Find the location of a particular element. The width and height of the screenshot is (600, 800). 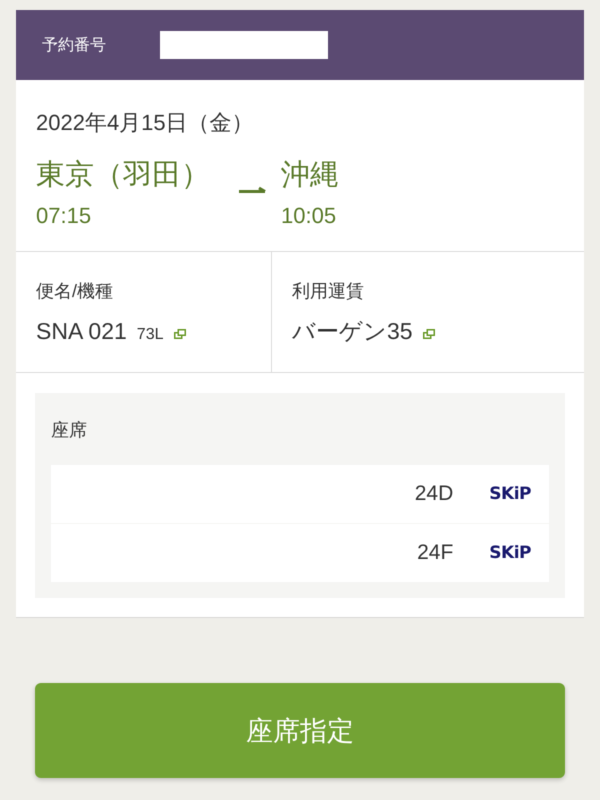

detail-value: SNA 021 is located at coordinates (81, 331).